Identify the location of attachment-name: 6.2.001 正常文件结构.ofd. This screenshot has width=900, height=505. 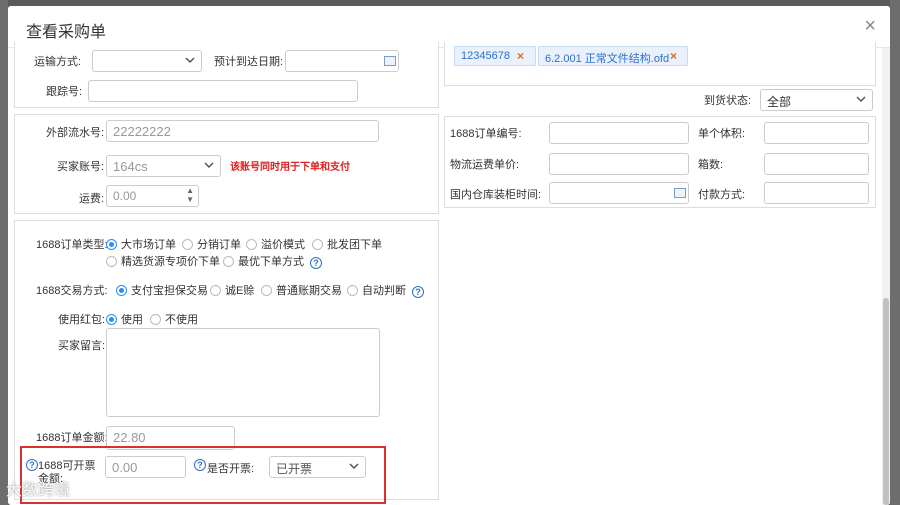
(607, 59).